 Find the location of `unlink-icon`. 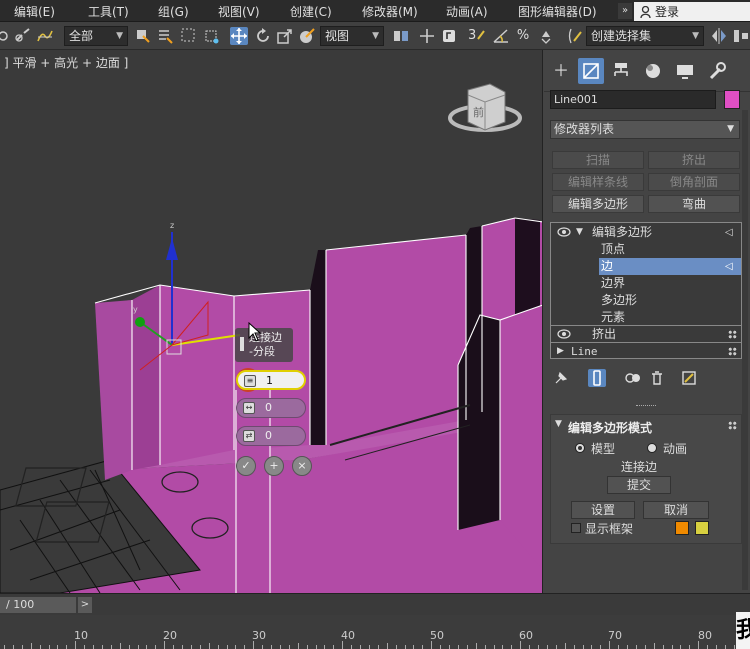

unlink-icon is located at coordinates (23, 36).